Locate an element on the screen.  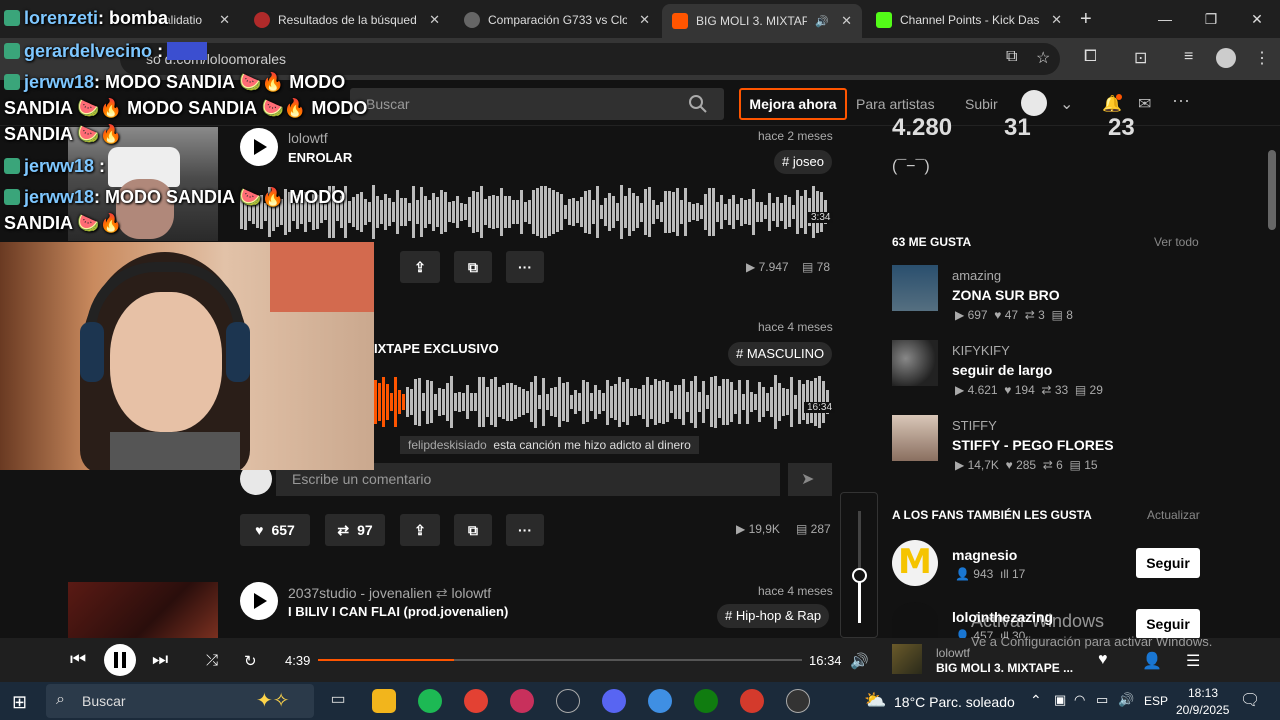
install-icon: ⧉ is located at coordinates (1011, 57).